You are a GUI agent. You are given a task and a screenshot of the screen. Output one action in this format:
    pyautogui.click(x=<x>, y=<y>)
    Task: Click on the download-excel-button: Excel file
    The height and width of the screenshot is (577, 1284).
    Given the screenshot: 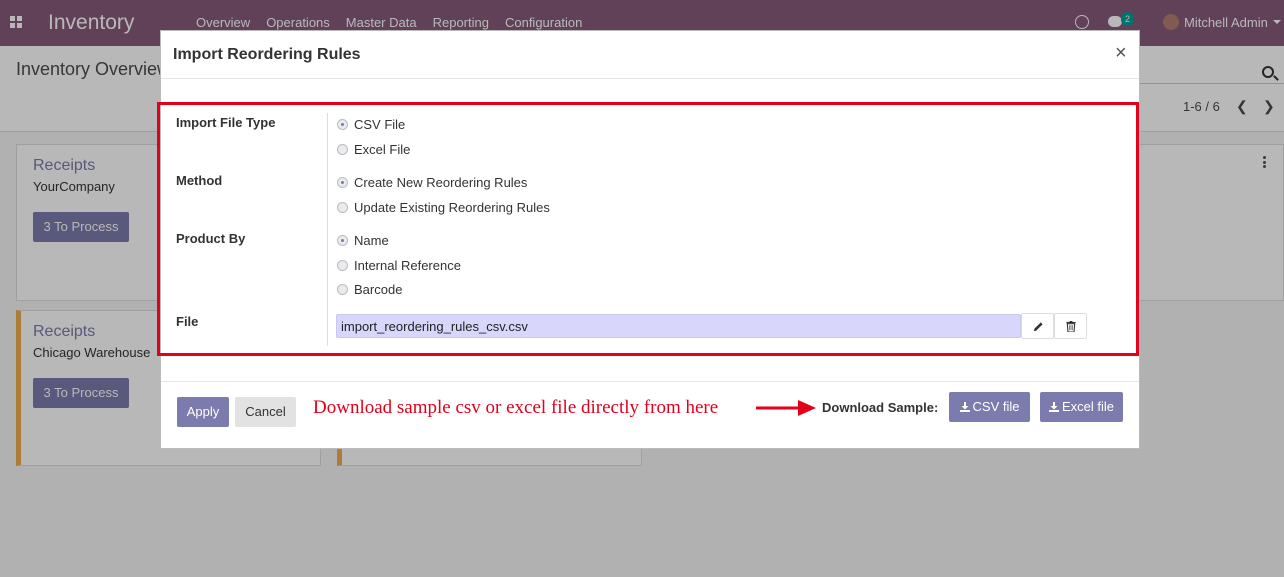 What is the action you would take?
    pyautogui.click(x=1081, y=407)
    